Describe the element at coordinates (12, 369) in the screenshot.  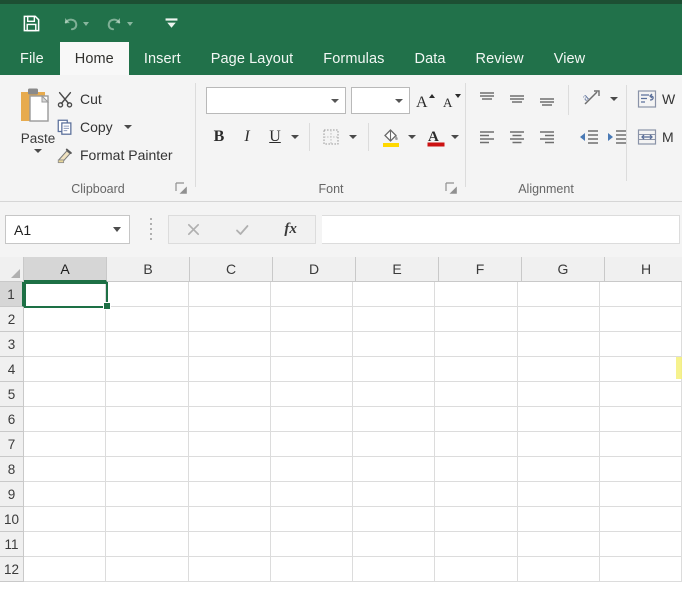
I see `row-header-4: 4` at that location.